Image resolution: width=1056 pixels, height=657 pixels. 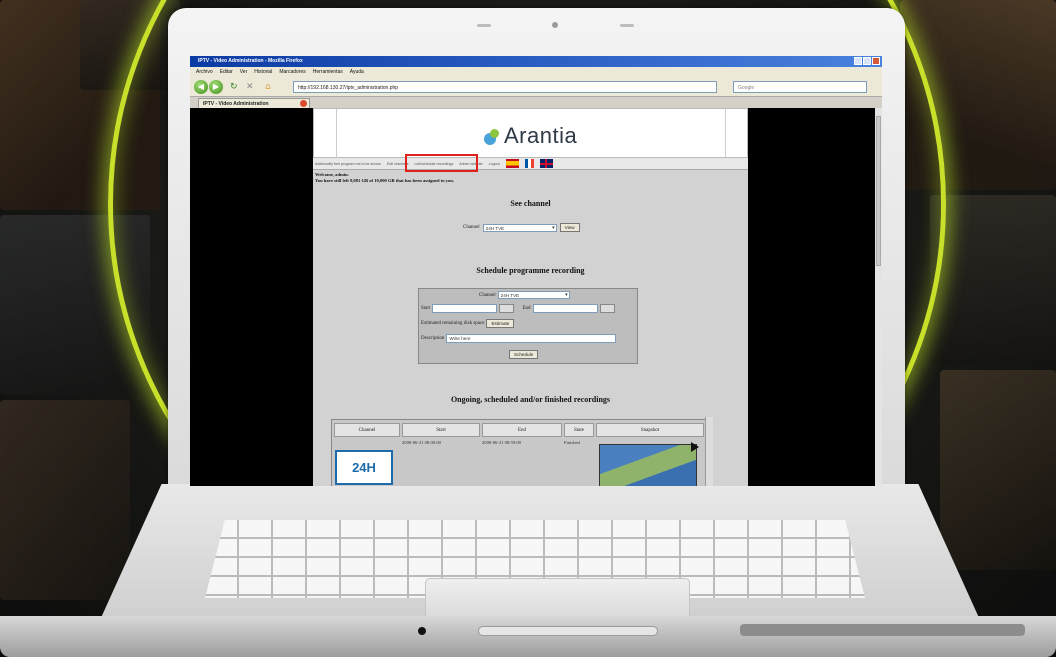 I want to click on recording-state: Finished, so click(x=572, y=442).